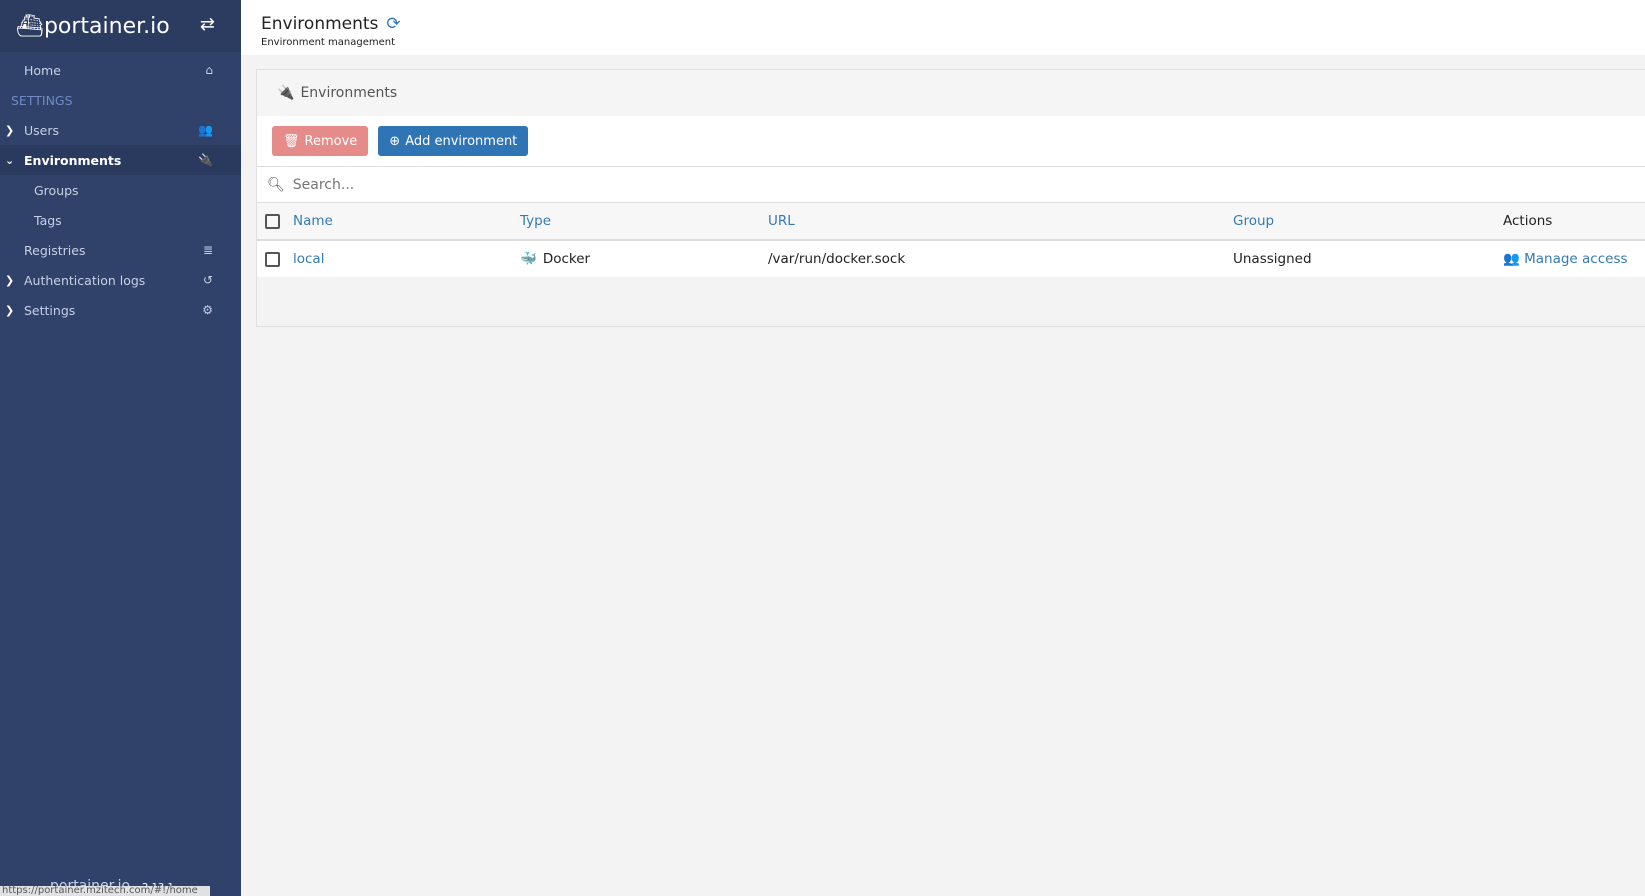  Describe the element at coordinates (120, 310) in the screenshot. I see `sidebar-item-settings: ❯ Settings ⚙` at that location.